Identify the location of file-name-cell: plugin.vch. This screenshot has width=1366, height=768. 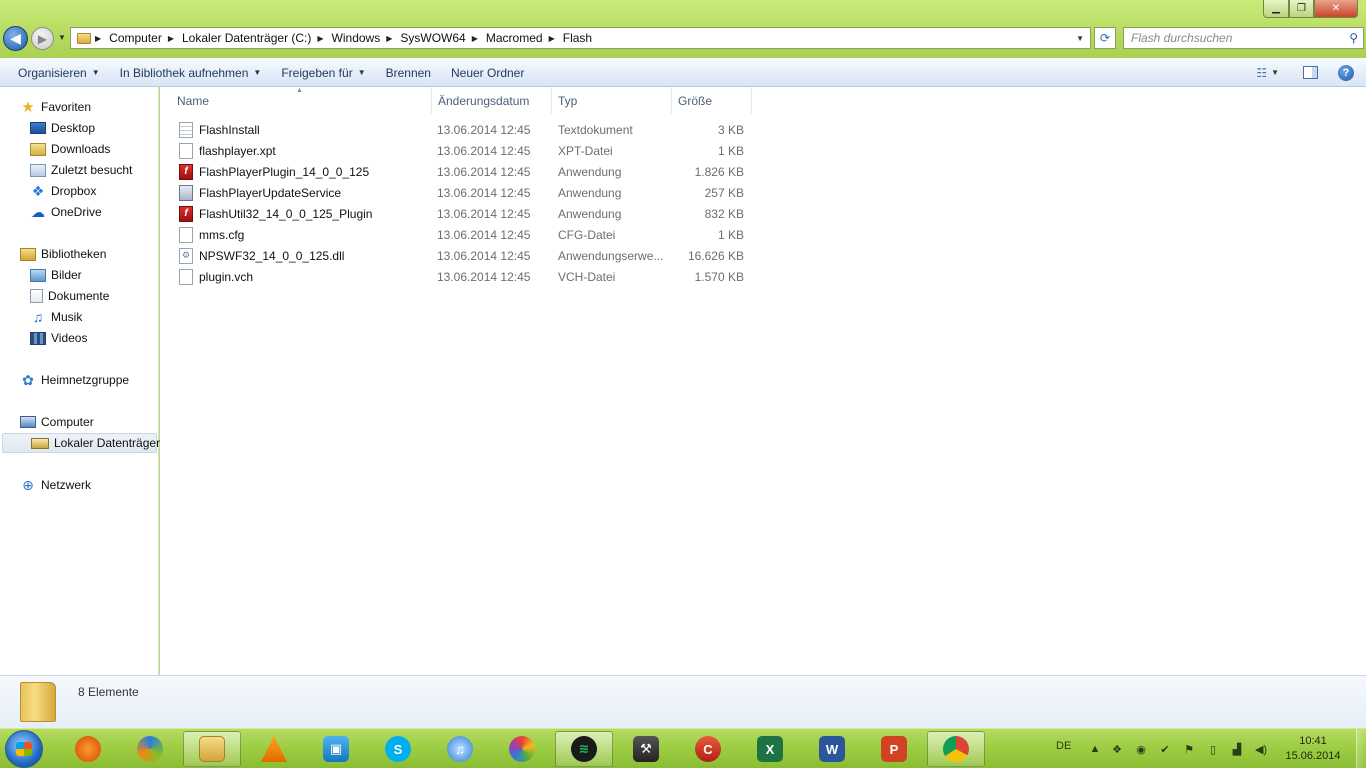
(216, 276).